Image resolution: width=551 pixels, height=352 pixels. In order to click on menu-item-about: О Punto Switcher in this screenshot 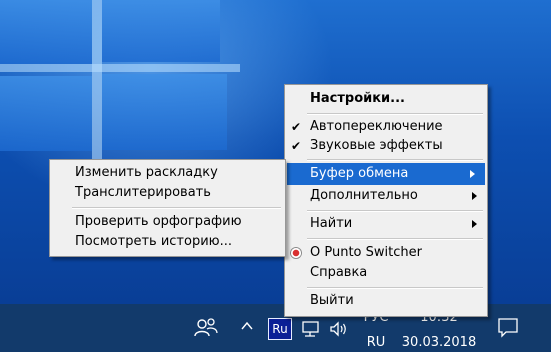, I will do `click(386, 253)`.